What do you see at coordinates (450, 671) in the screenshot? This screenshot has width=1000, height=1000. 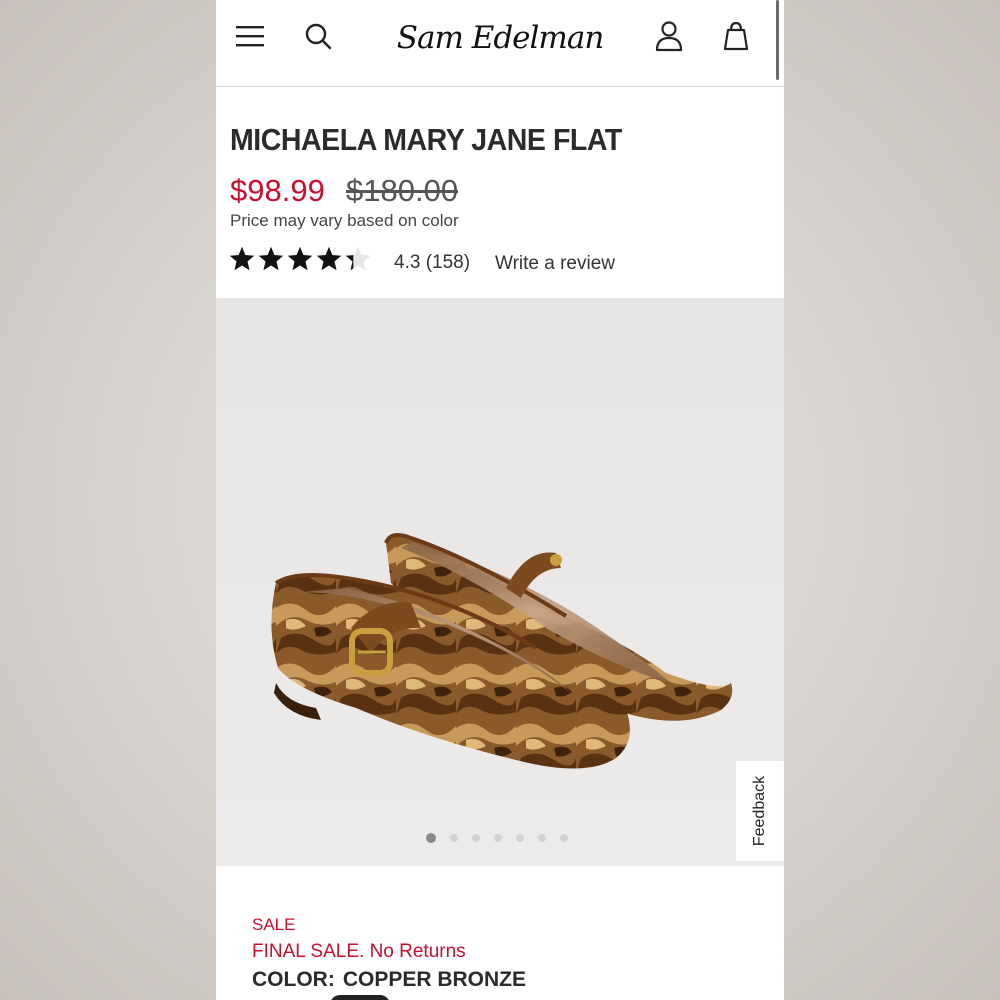 I see `front-shoe` at bounding box center [450, 671].